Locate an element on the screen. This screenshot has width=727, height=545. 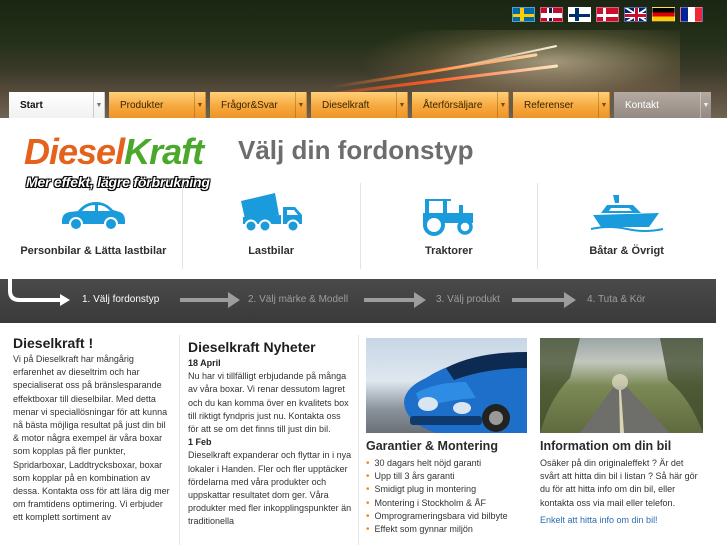
norway-flag-icon is located at coordinates (551, 14).